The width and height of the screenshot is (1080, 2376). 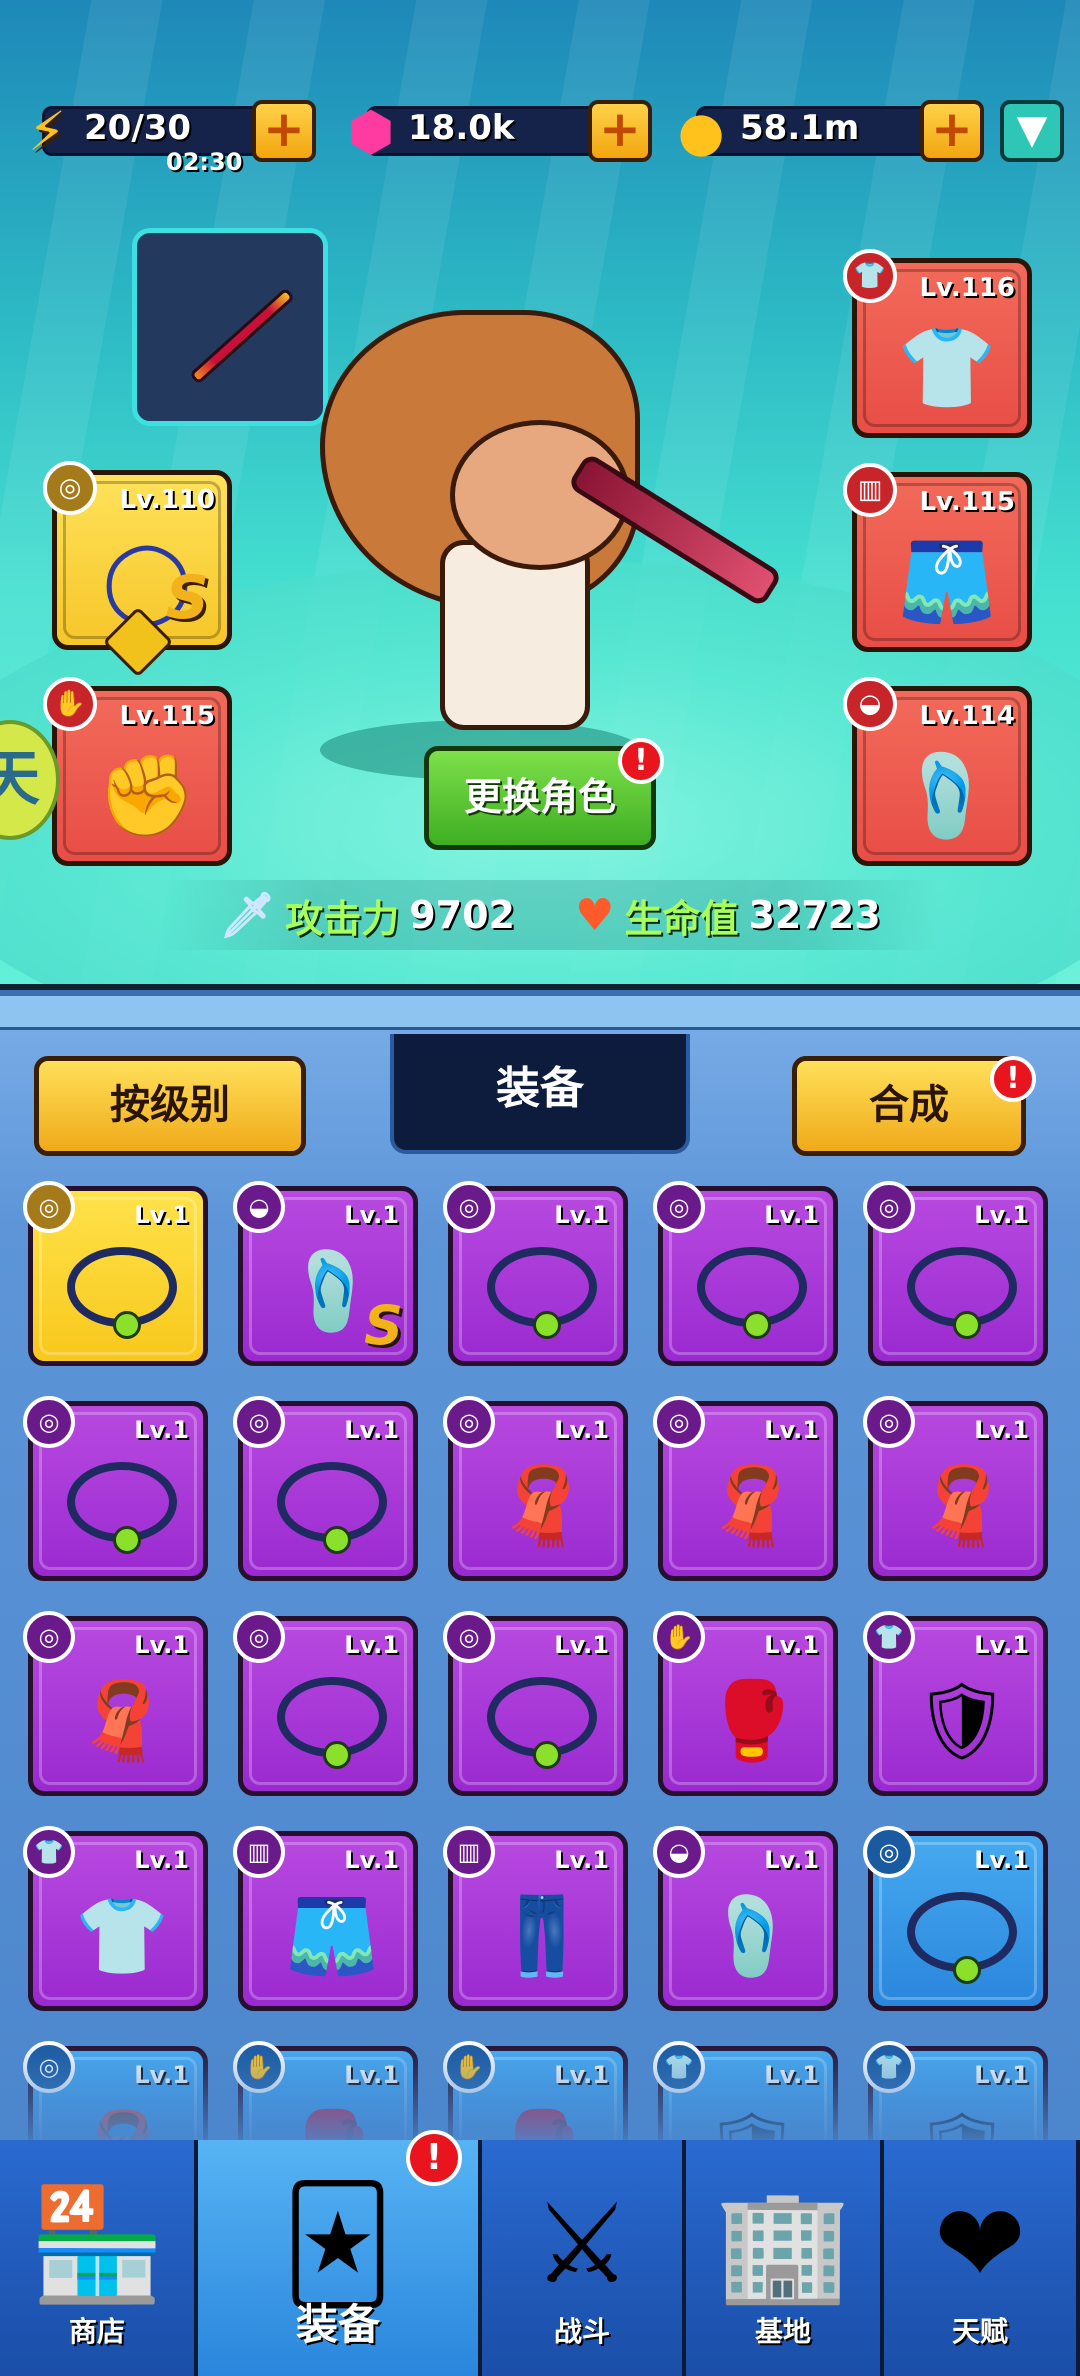 I want to click on add-energy-button: +, so click(x=284, y=131).